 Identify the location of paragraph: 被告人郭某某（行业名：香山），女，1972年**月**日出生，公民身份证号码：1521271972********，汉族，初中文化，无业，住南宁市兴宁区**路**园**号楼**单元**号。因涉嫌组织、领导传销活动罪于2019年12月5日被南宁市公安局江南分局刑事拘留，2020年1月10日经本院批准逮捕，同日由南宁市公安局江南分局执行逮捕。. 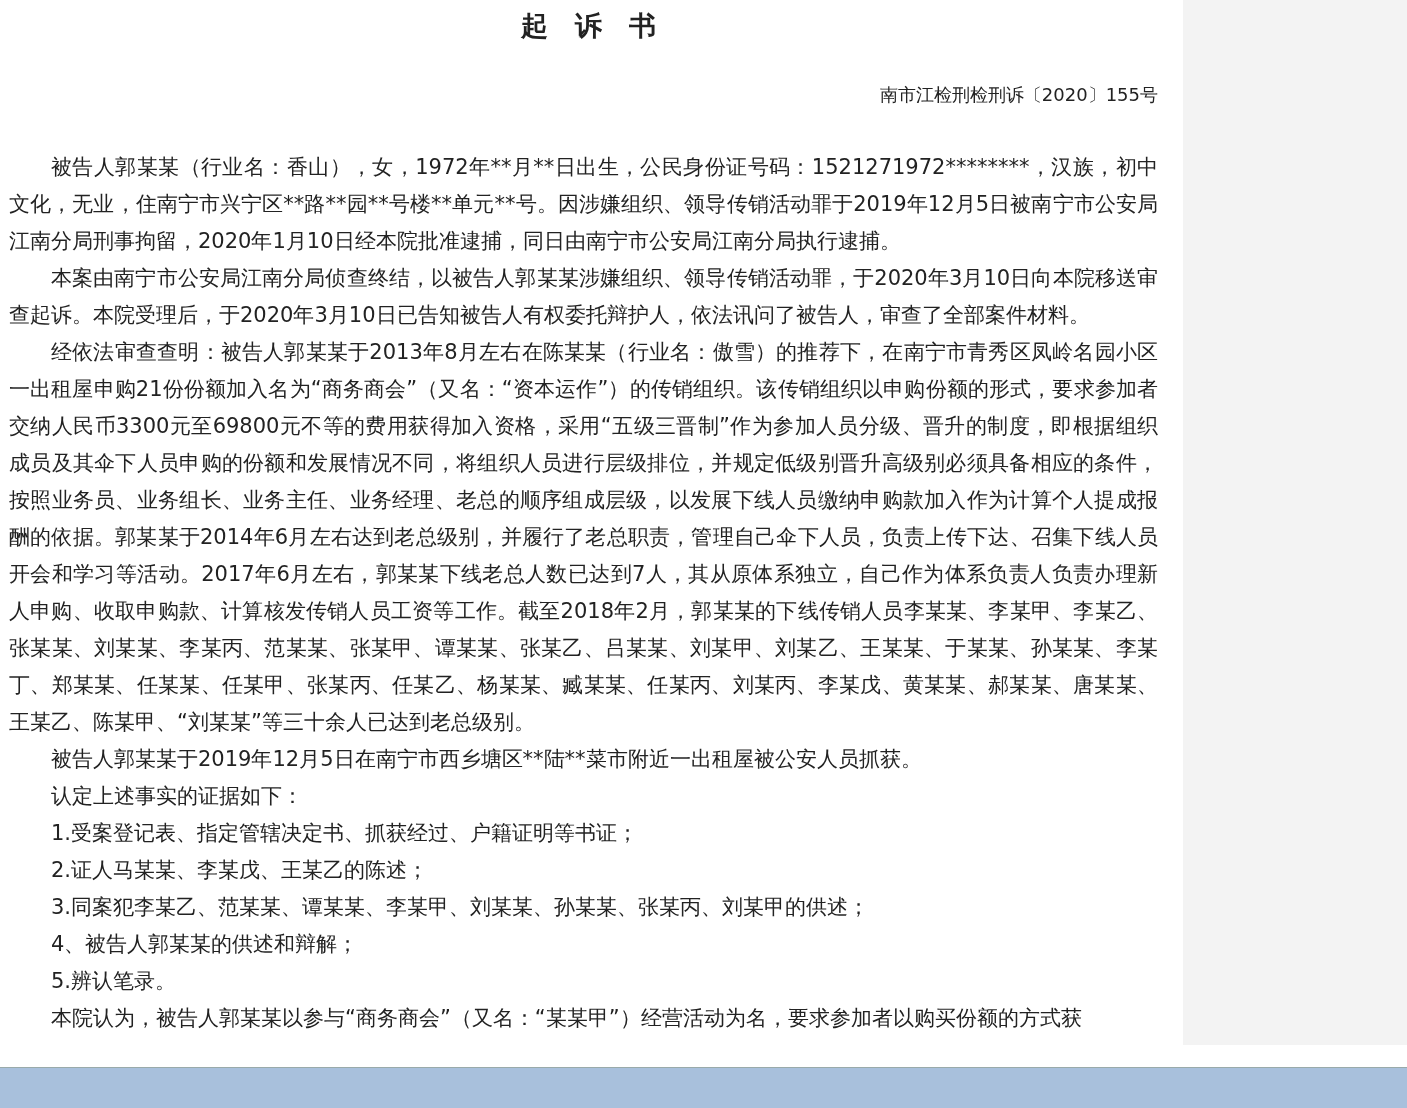
(583, 204).